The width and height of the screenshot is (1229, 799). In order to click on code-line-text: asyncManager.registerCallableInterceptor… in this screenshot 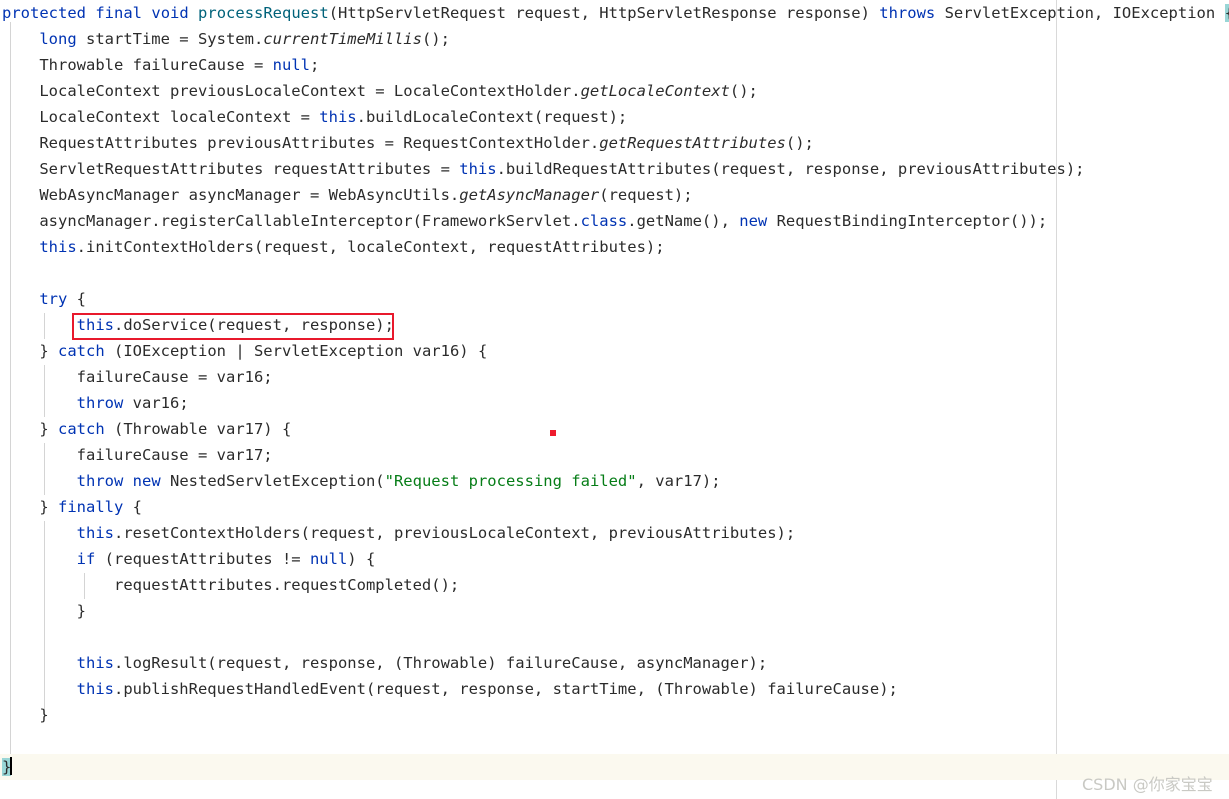, I will do `click(523, 221)`.